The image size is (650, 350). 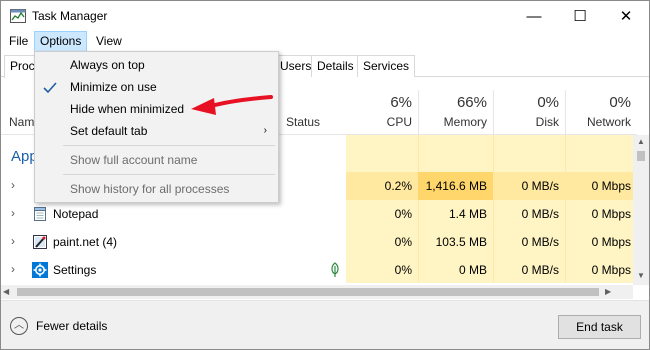 I want to click on column-name-label: Nam, so click(x=22, y=122).